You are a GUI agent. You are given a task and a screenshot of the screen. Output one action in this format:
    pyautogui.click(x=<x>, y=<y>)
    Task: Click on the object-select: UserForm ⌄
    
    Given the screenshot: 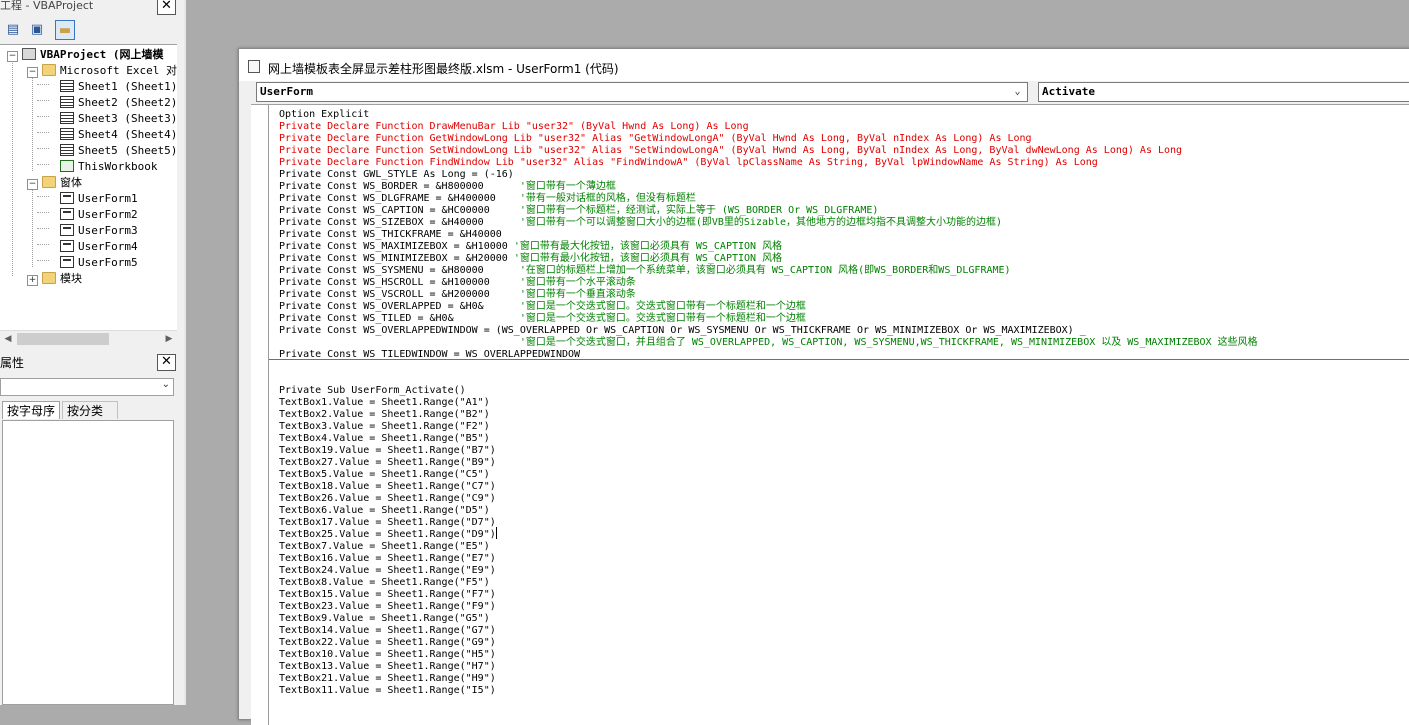 What is the action you would take?
    pyautogui.click(x=642, y=92)
    